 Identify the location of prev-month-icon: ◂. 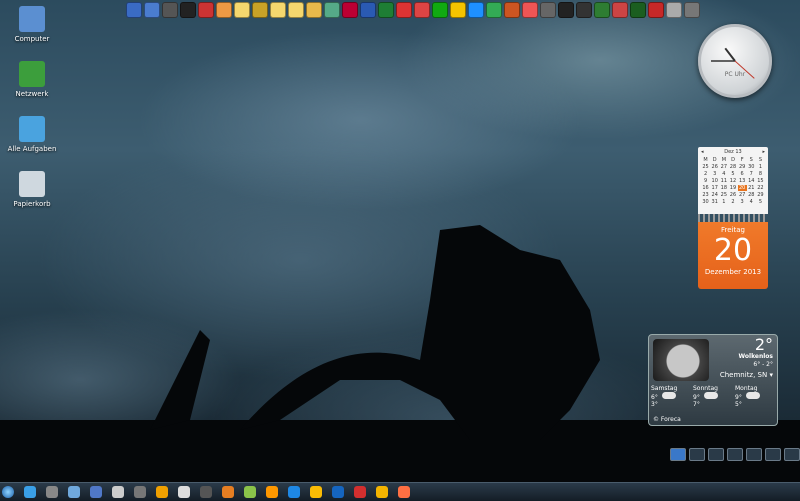
(702, 152).